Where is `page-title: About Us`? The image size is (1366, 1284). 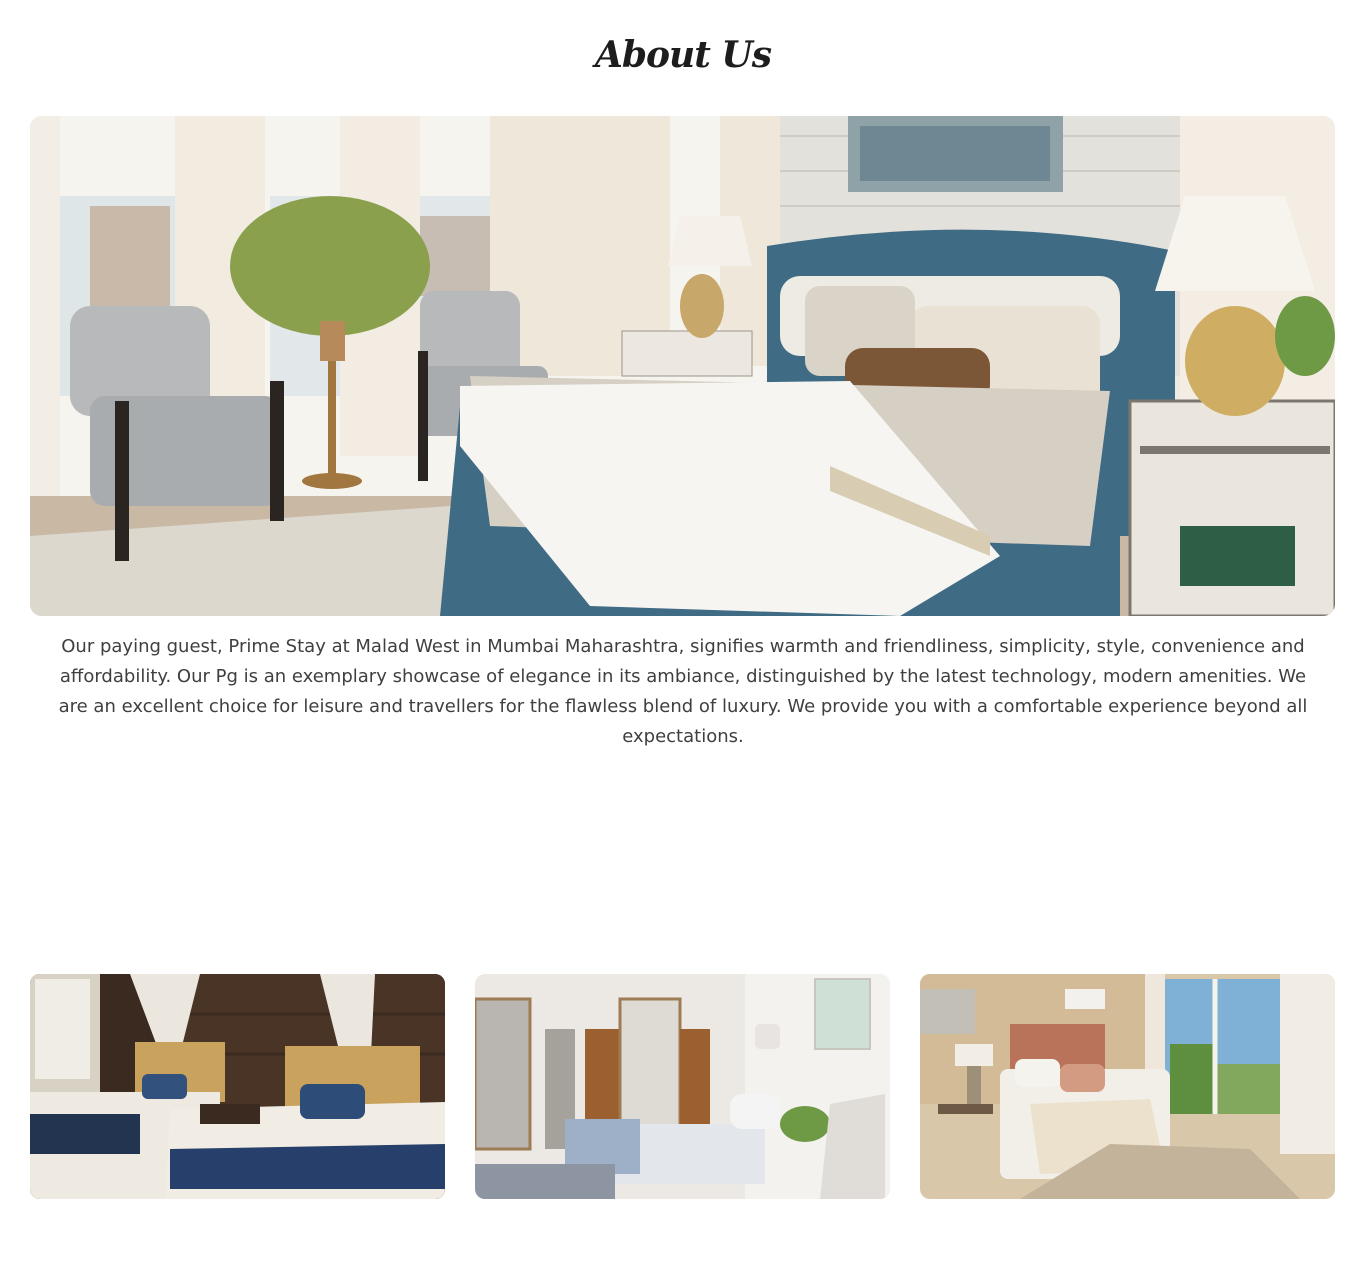
page-title: About Us is located at coordinates (683, 55).